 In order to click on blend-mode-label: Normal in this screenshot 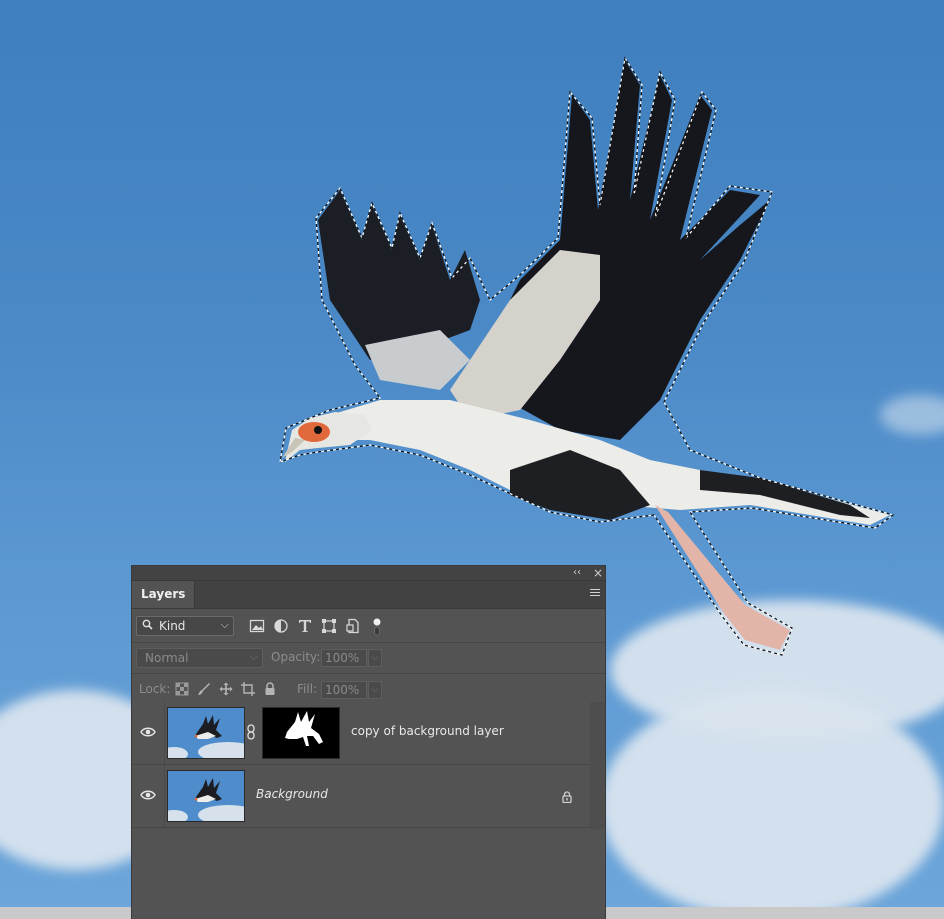, I will do `click(167, 658)`.